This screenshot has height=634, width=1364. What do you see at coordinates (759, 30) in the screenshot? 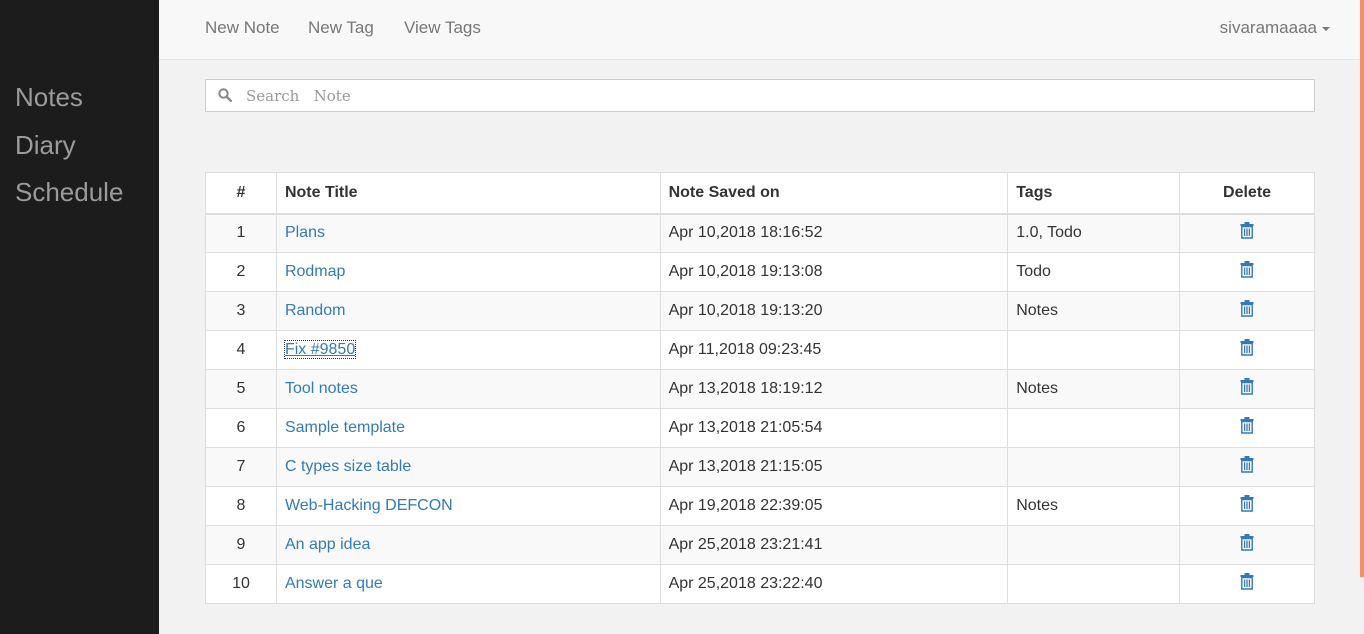
I see `top-navbar: New Note New Tag View Tags sivaramaaaa` at bounding box center [759, 30].